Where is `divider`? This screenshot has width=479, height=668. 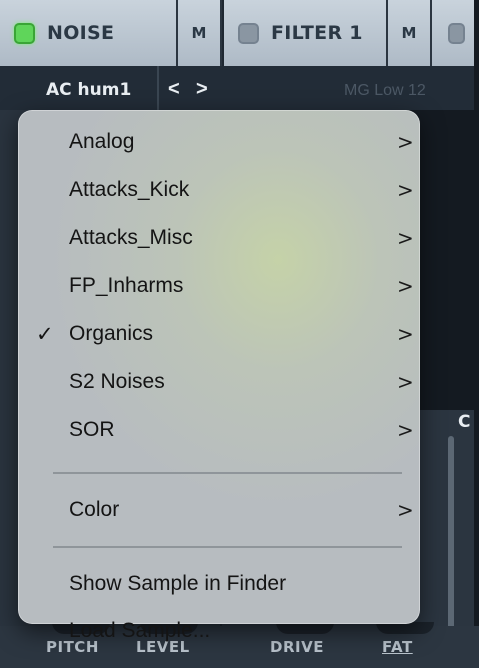
divider is located at coordinates (158, 88).